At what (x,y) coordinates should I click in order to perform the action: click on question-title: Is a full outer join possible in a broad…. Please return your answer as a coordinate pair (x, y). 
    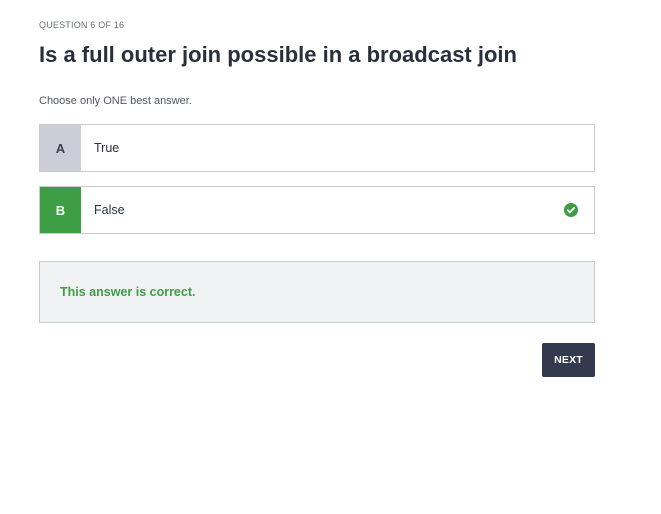
    Looking at the image, I should click on (278, 54).